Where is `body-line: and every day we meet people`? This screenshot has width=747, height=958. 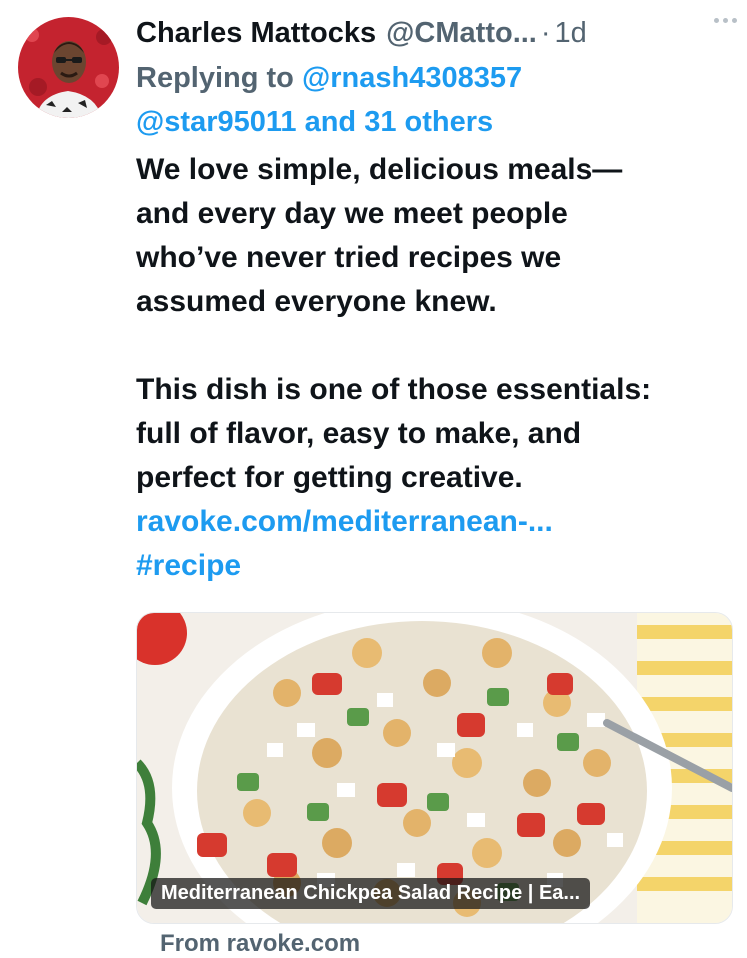
body-line: and every day we meet people is located at coordinates (352, 213).